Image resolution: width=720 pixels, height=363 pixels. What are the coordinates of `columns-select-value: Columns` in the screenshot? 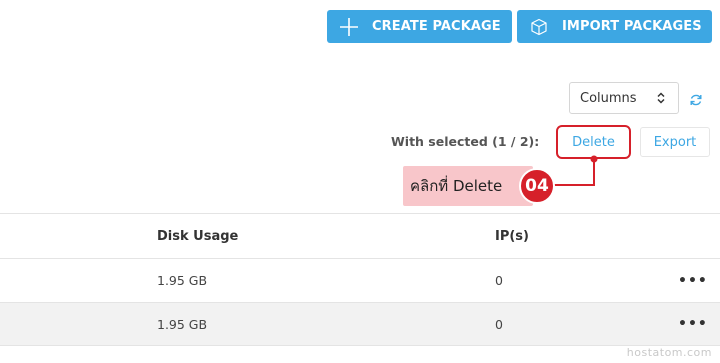 It's located at (608, 98).